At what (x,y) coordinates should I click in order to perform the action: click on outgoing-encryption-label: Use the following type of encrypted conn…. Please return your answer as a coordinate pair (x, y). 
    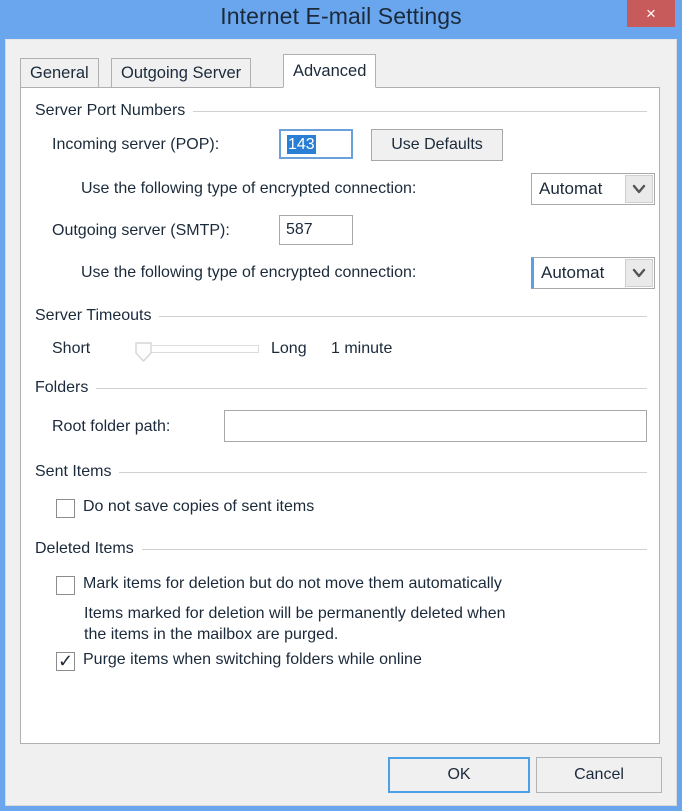
    Looking at the image, I should click on (249, 272).